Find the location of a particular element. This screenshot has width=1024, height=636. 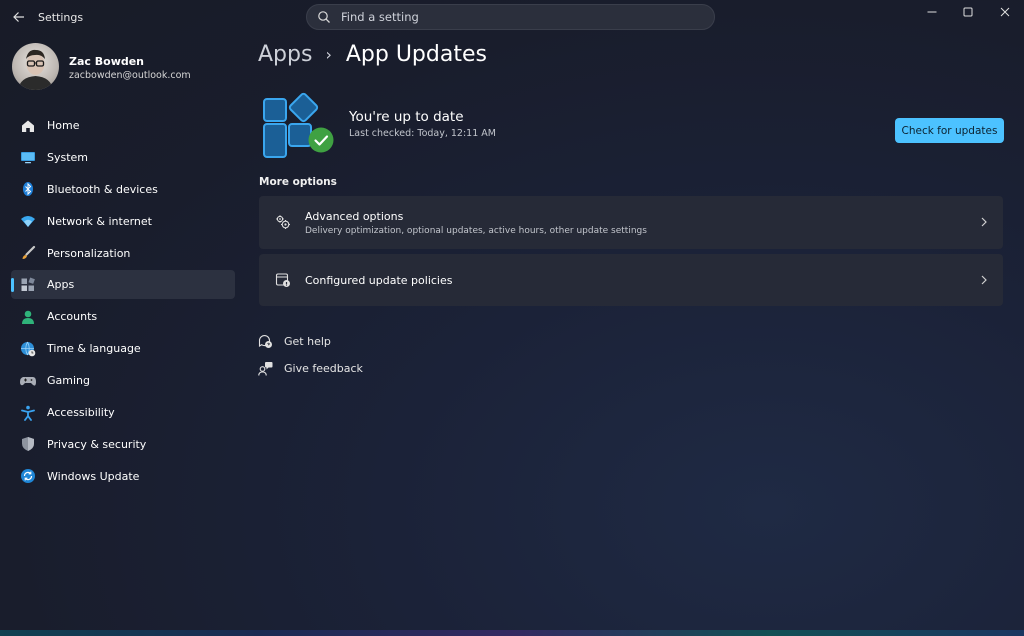

title-bar: Settings is located at coordinates (512, 18).